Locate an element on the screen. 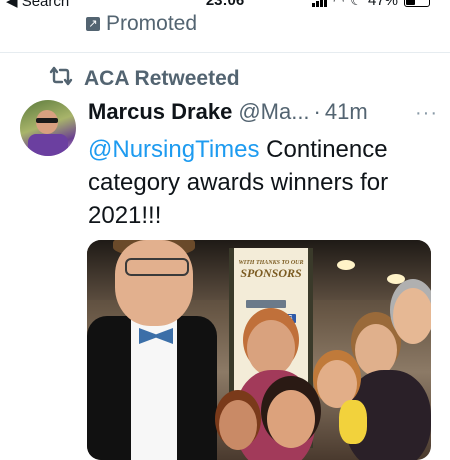  avatar is located at coordinates (48, 128).